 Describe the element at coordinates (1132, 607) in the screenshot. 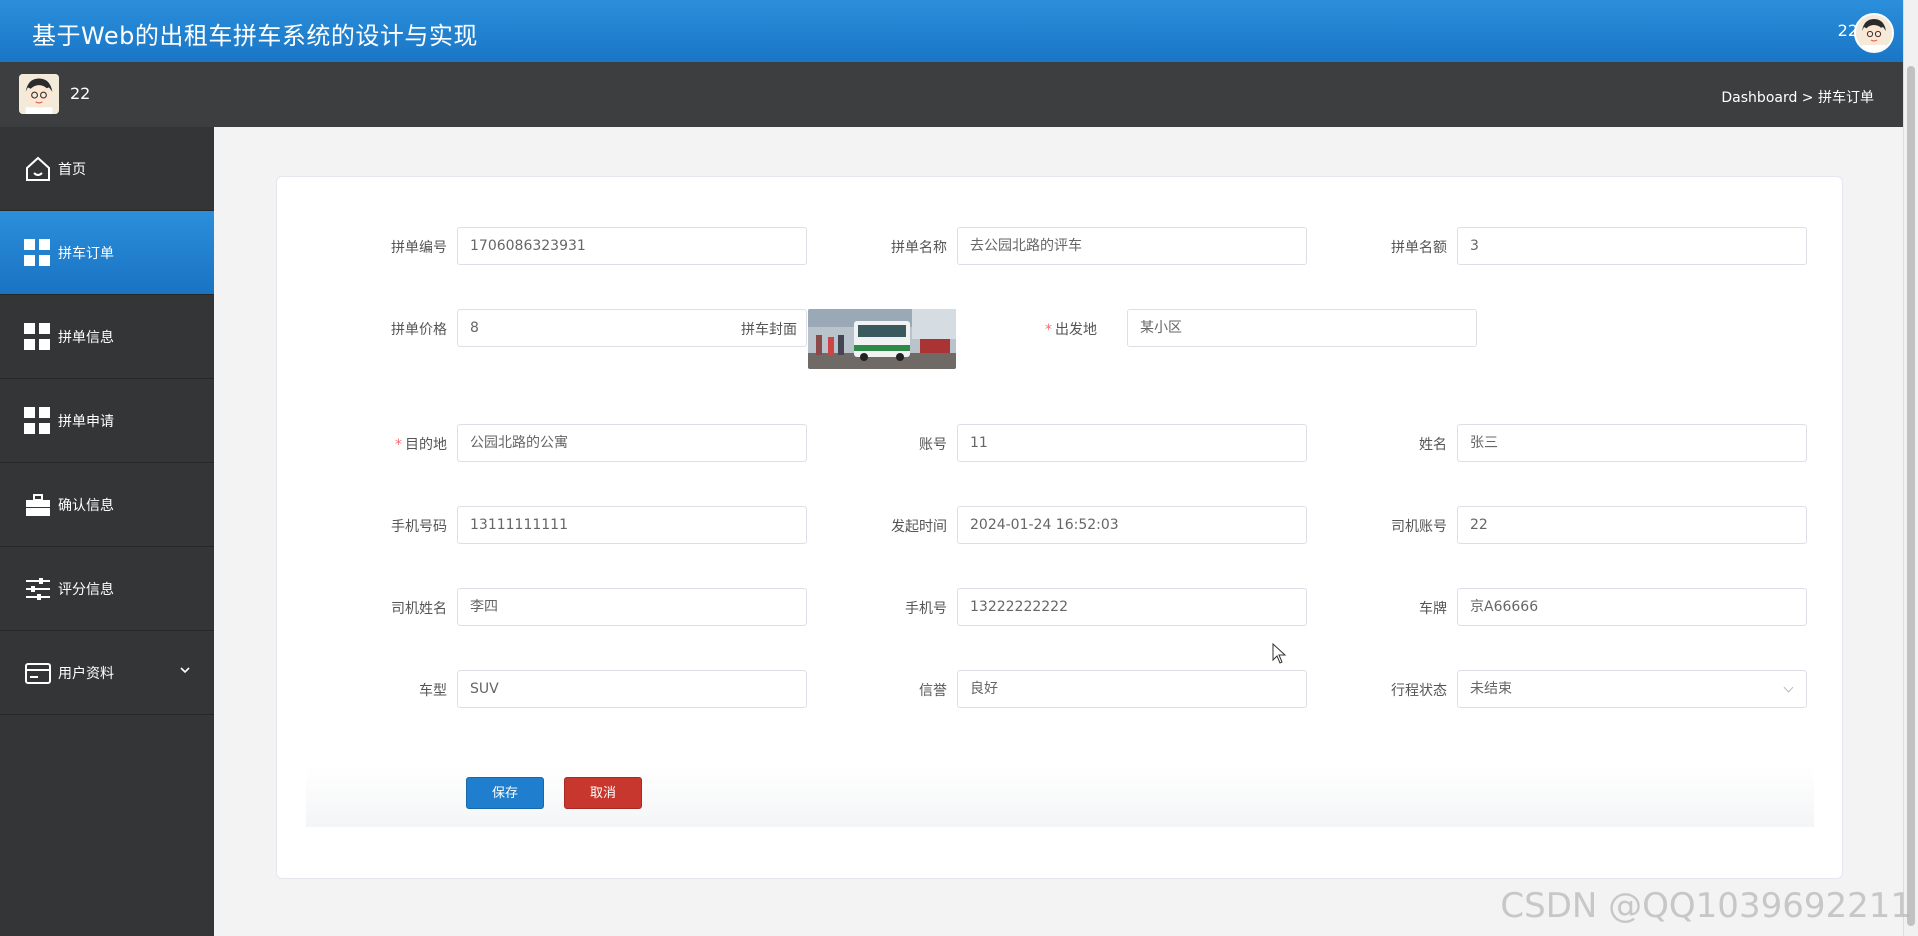

I see `driver-phone-input: 13222222222` at that location.